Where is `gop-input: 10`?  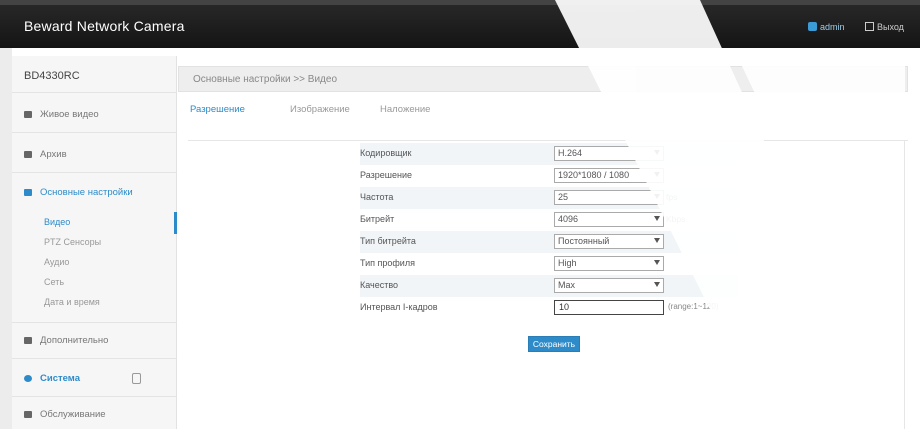 gop-input: 10 is located at coordinates (609, 307).